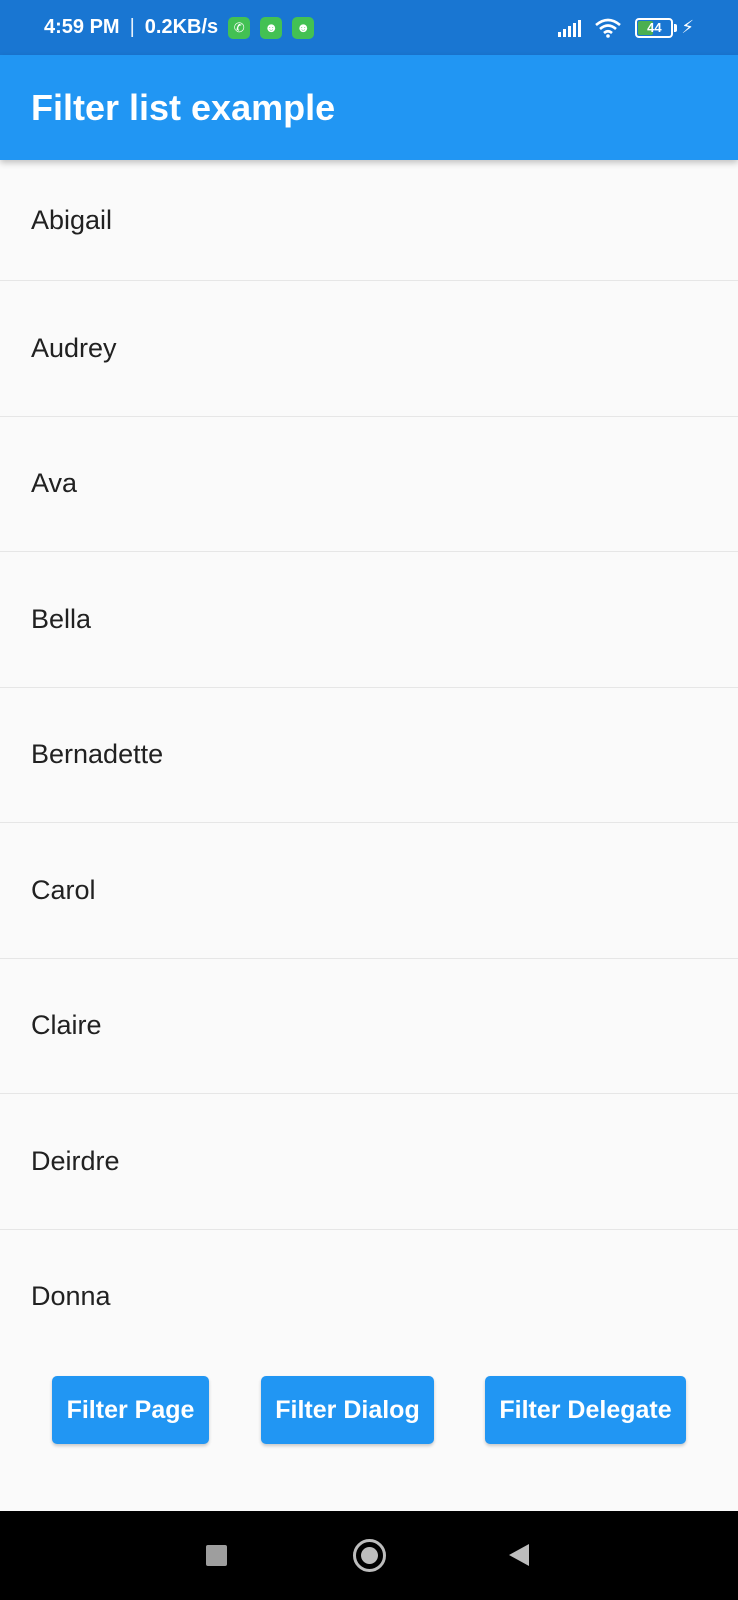 This screenshot has height=1600, width=738. I want to click on list-item: Bella, so click(369, 620).